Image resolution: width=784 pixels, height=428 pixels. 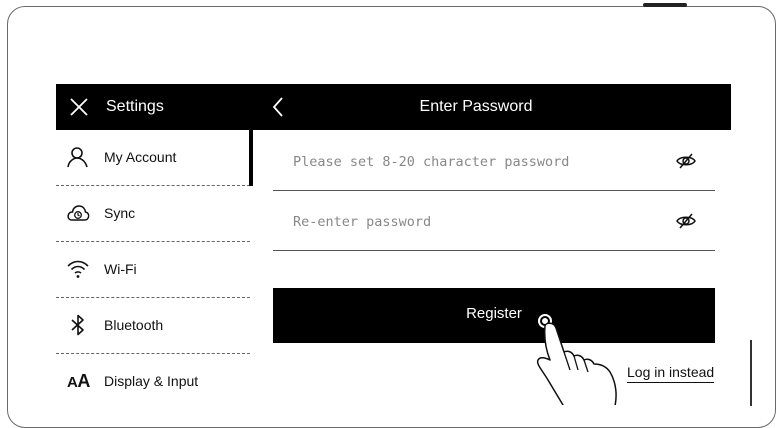 What do you see at coordinates (463, 162) in the screenshot?
I see `password-input` at bounding box center [463, 162].